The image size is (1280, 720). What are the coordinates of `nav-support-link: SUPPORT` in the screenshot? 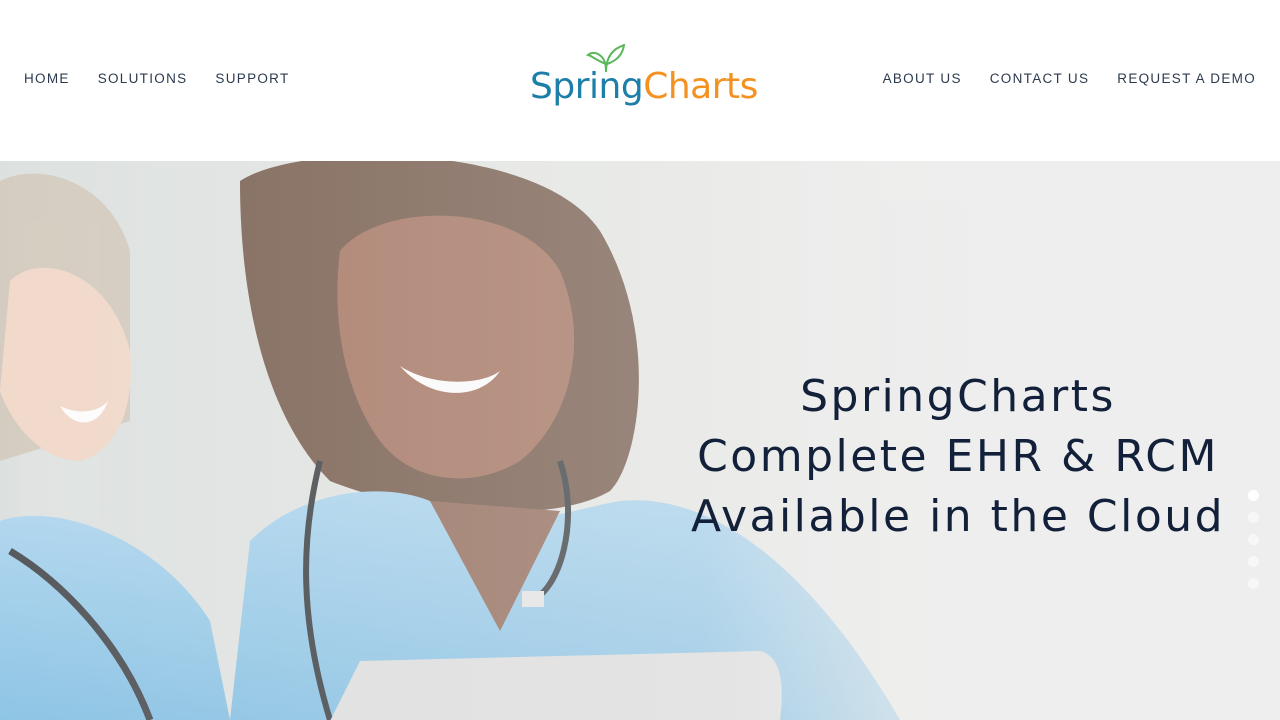 It's located at (252, 78).